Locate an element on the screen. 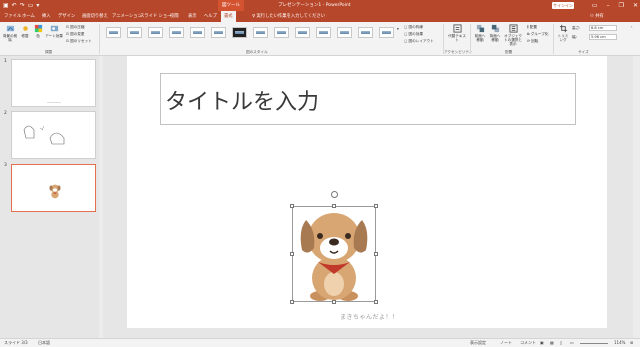  tab-file: ファイル is located at coordinates (12, 16).